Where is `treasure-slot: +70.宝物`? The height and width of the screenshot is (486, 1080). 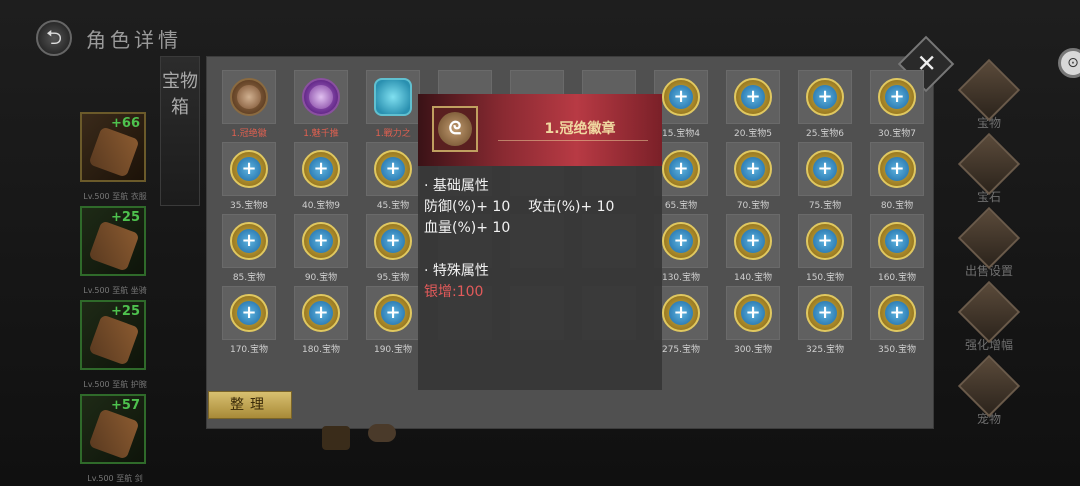 treasure-slot: +70.宝物 is located at coordinates (753, 178).